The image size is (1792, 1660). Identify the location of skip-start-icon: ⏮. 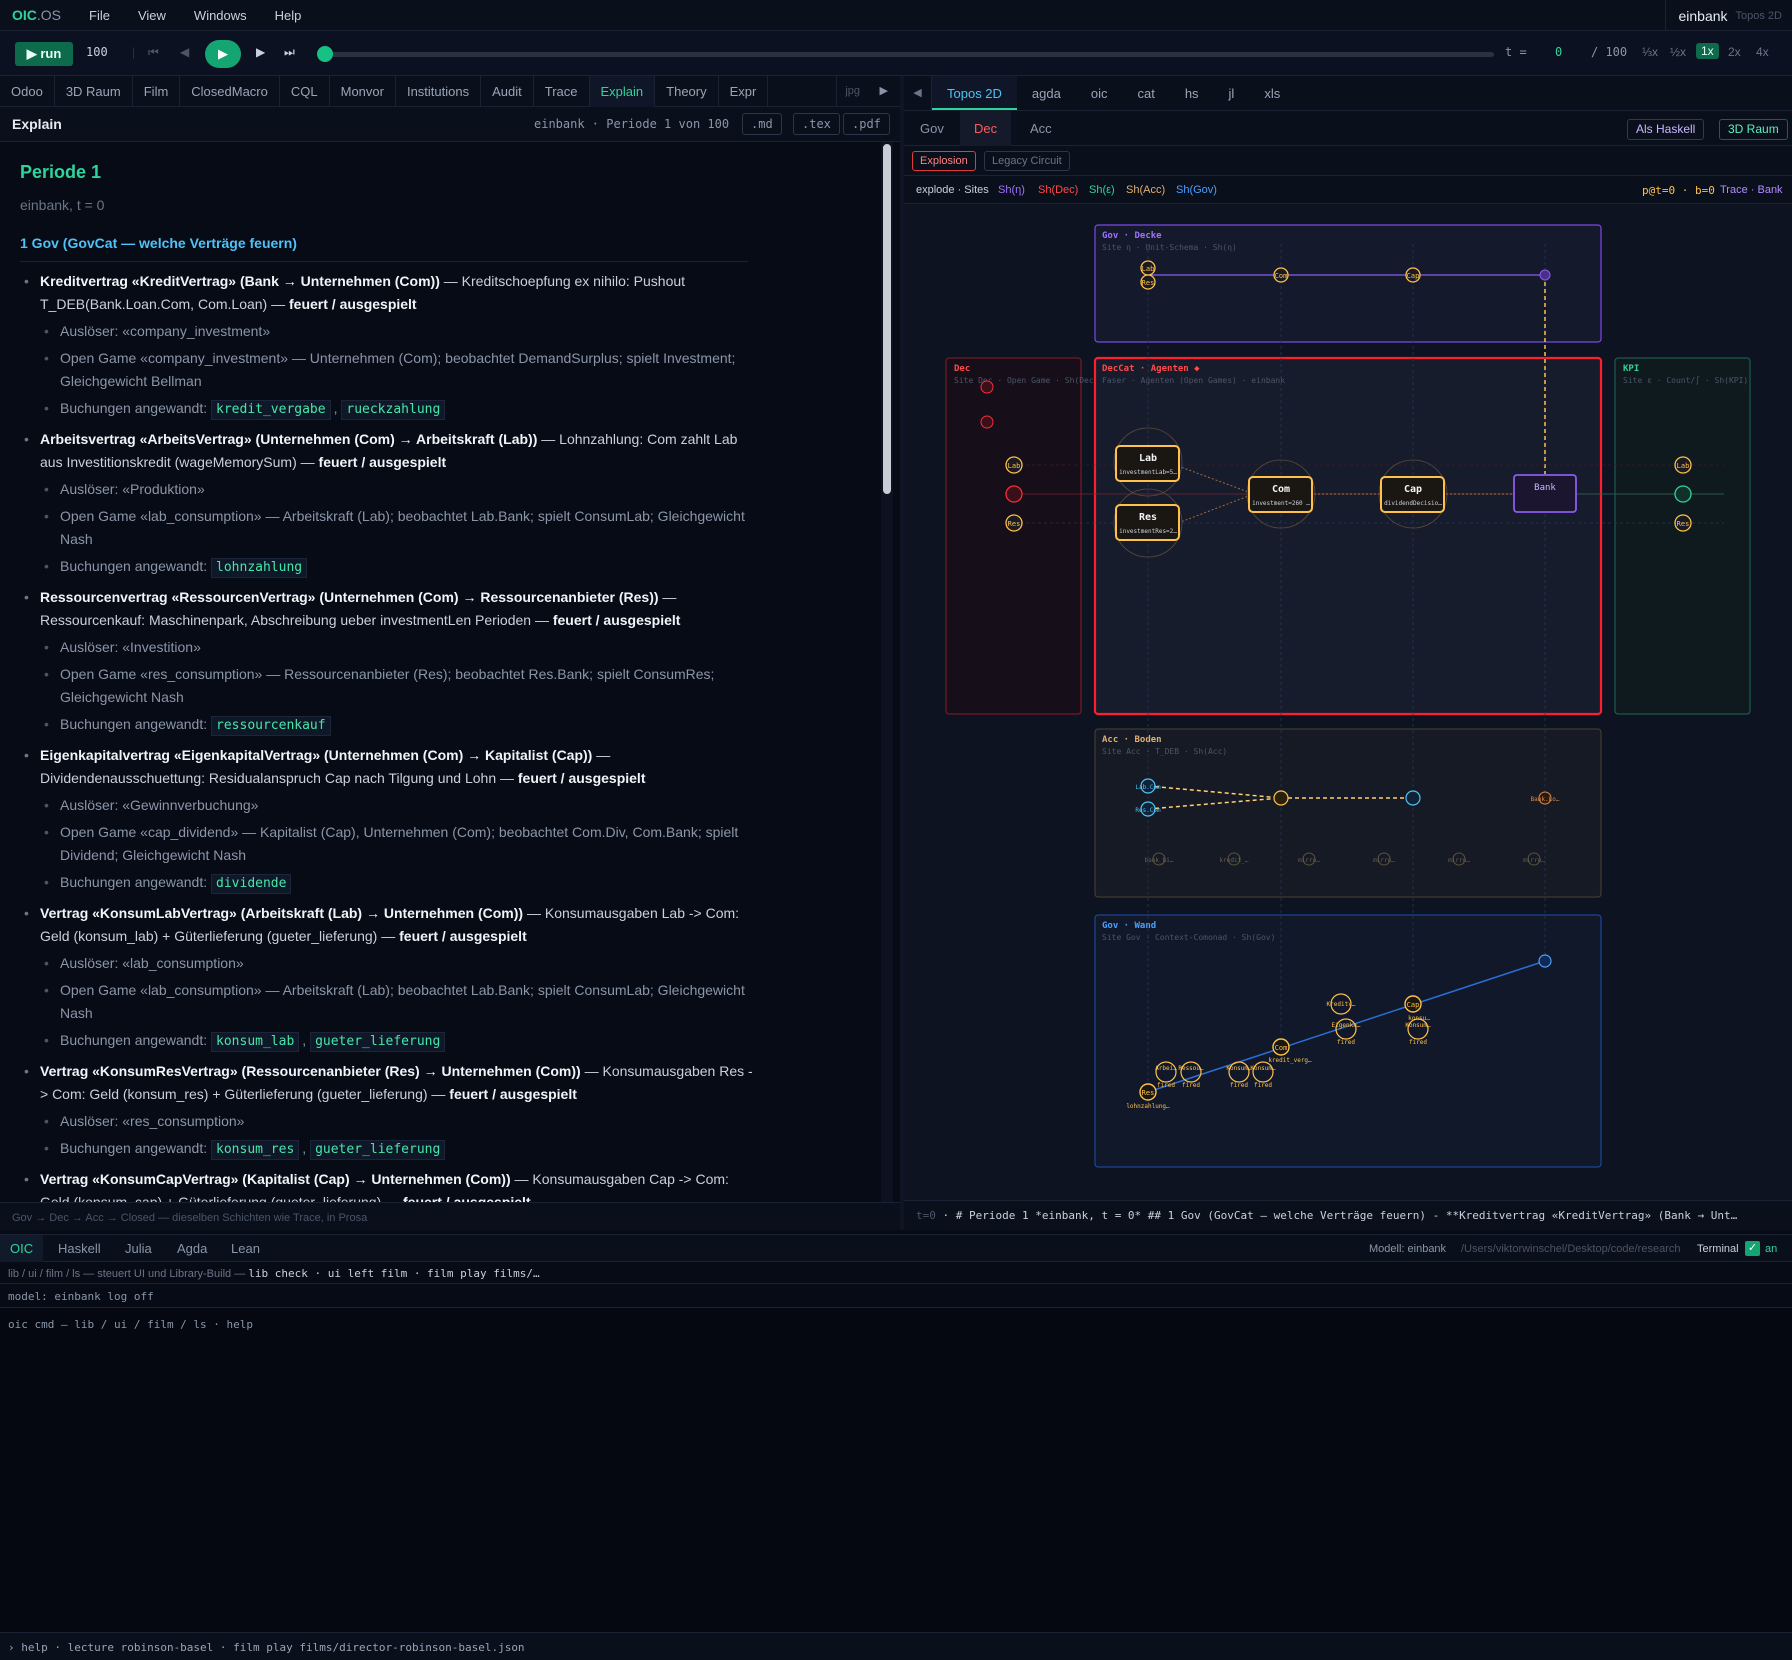
(153, 52).